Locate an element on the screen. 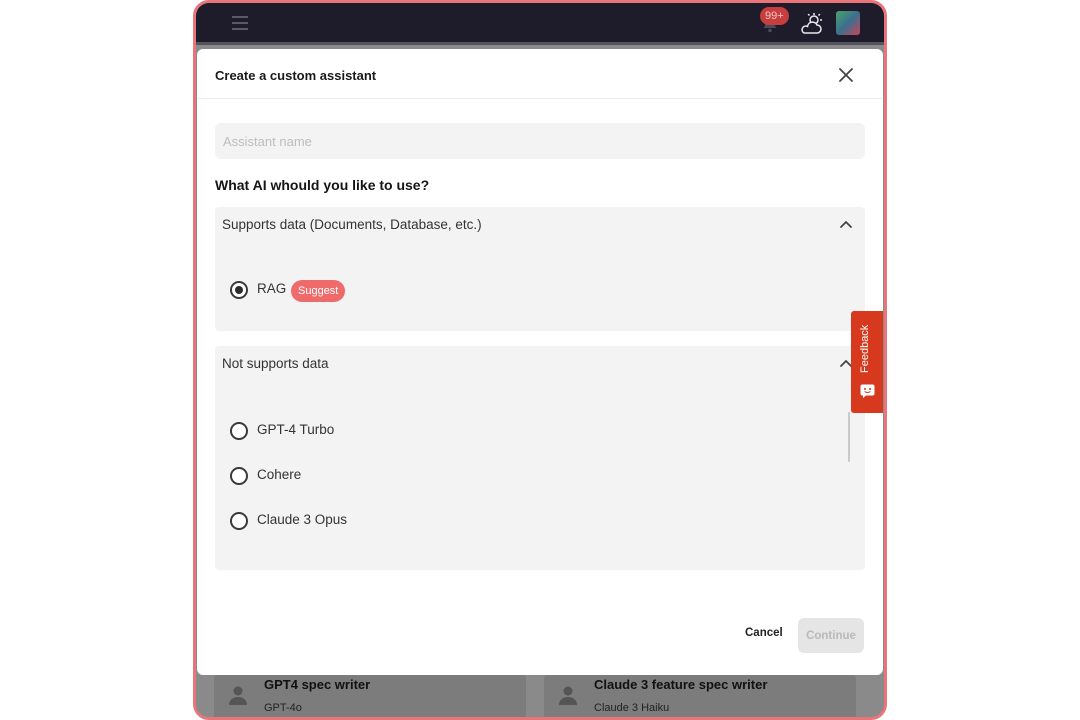  weather-icon is located at coordinates (811, 24).